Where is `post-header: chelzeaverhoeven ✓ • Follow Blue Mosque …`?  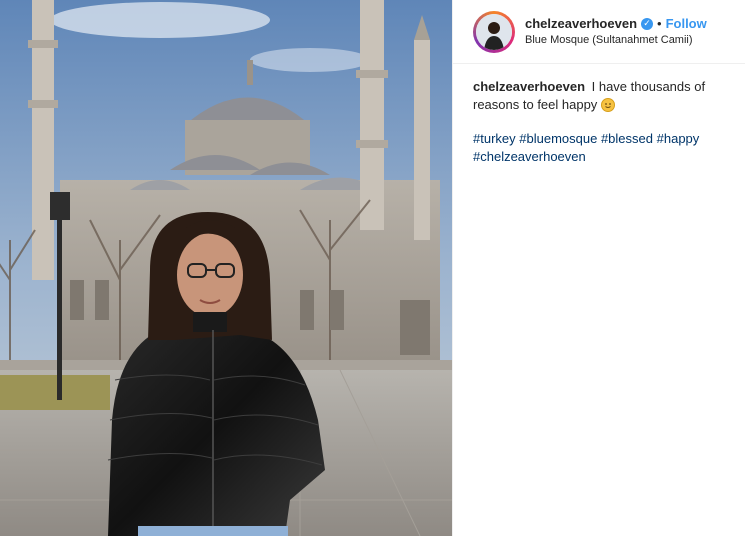 post-header: chelzeaverhoeven ✓ • Follow Blue Mosque … is located at coordinates (599, 32).